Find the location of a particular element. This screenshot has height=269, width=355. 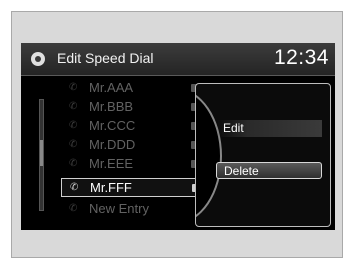

speed-dial-entry: ✆ Mr.BBB is located at coordinates (131, 107).